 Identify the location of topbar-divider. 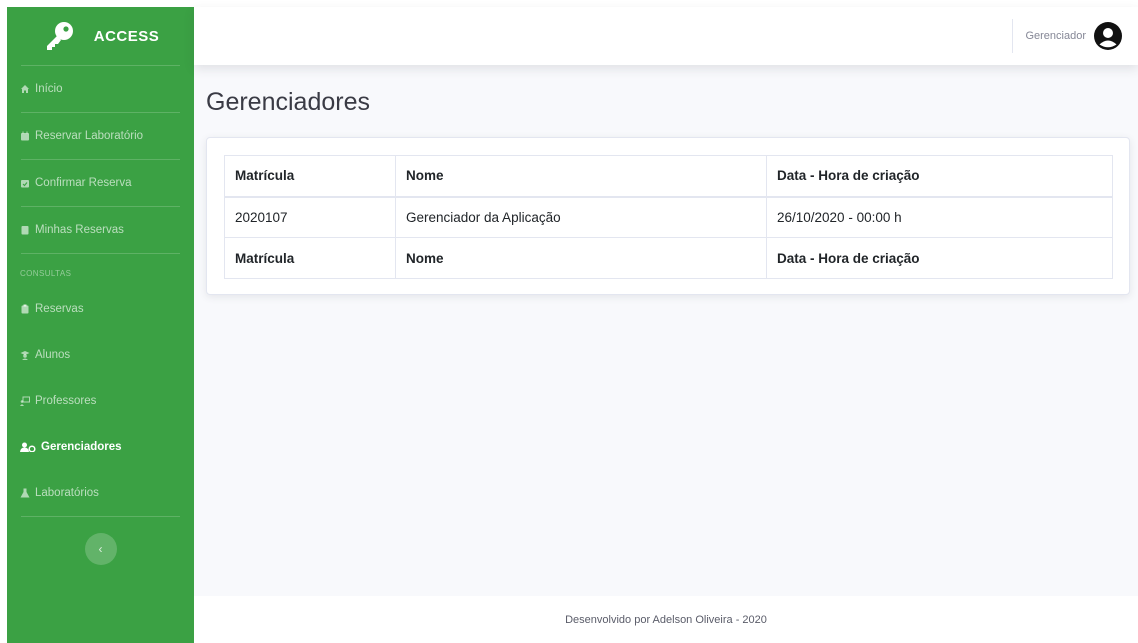
(1012, 36).